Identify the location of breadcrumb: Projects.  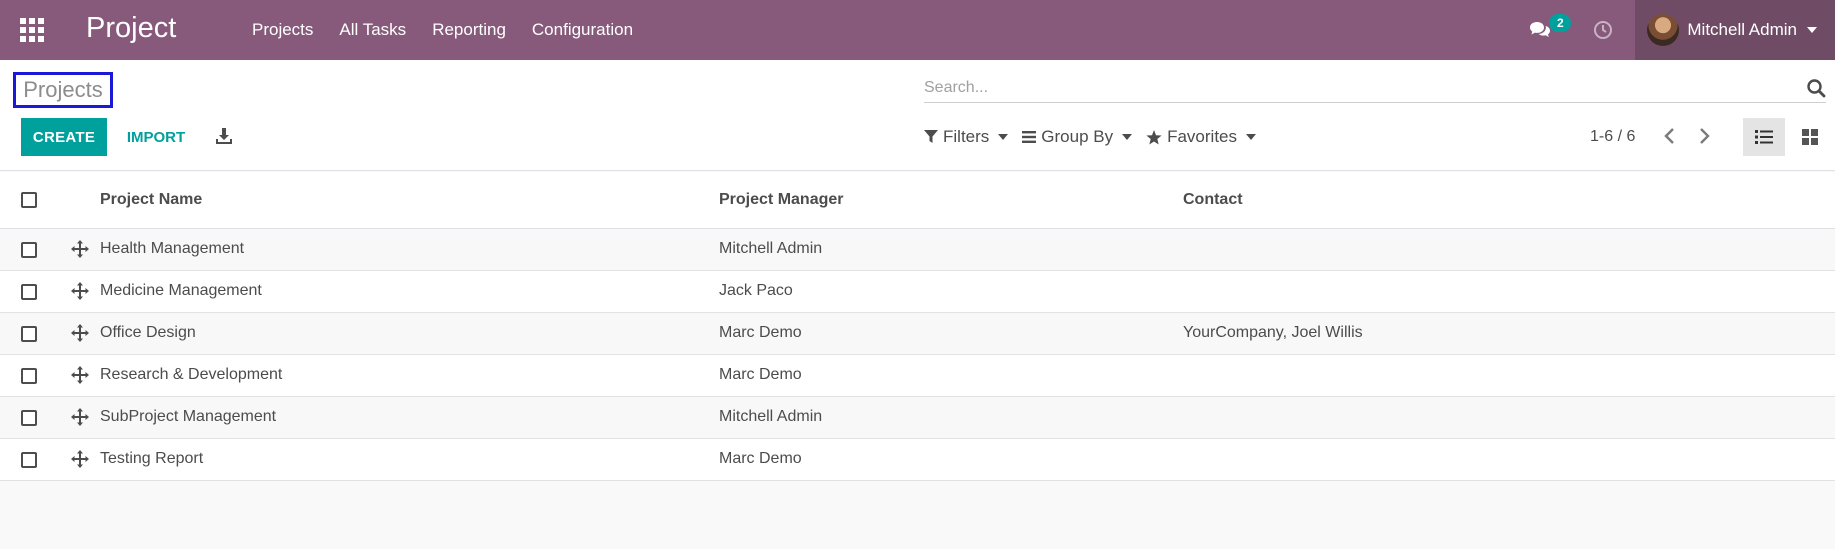
(63, 90).